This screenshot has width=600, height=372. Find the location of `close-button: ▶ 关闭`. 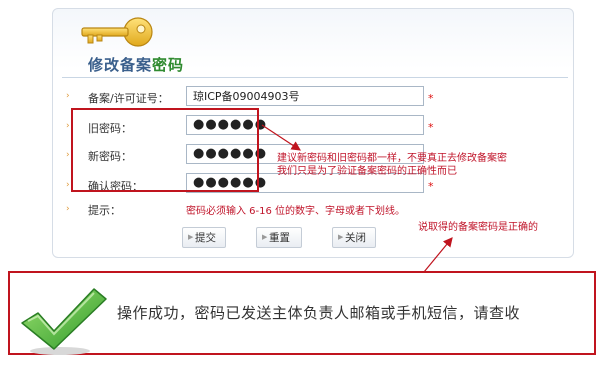

close-button: ▶ 关闭 is located at coordinates (354, 237).